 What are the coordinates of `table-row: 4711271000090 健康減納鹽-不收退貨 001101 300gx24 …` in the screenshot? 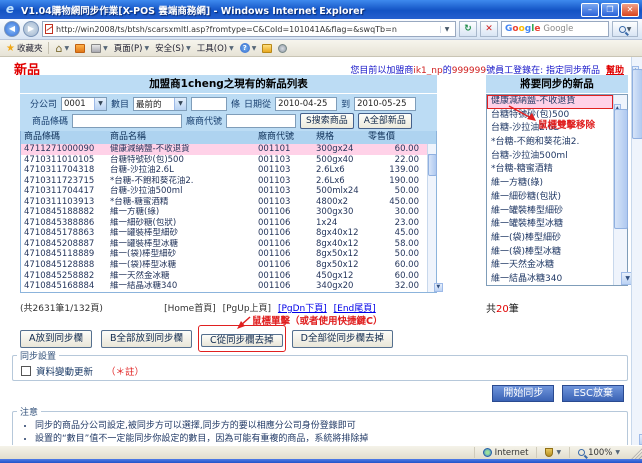 It's located at (224, 149).